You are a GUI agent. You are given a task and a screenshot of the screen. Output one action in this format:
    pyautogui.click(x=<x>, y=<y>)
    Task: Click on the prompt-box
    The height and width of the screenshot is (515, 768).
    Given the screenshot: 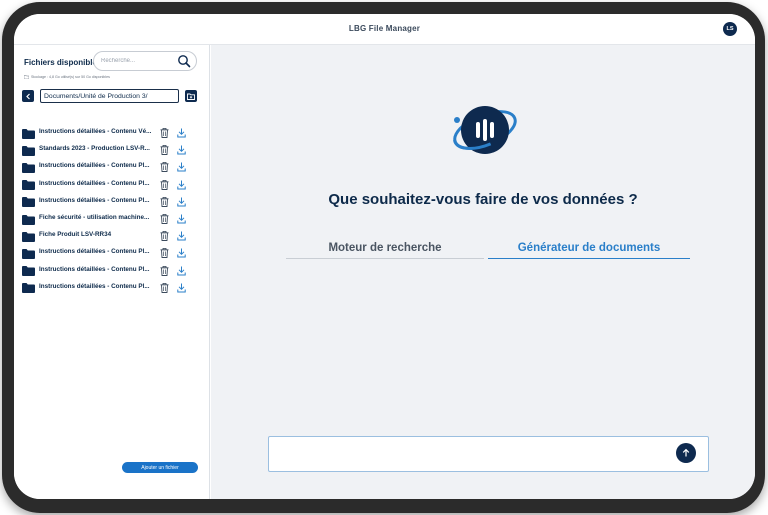 What is the action you would take?
    pyautogui.click(x=488, y=454)
    